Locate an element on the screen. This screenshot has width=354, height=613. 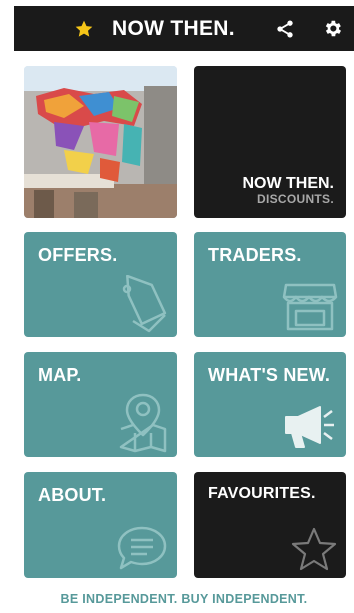
app-title: NOW THEN. is located at coordinates (173, 28).